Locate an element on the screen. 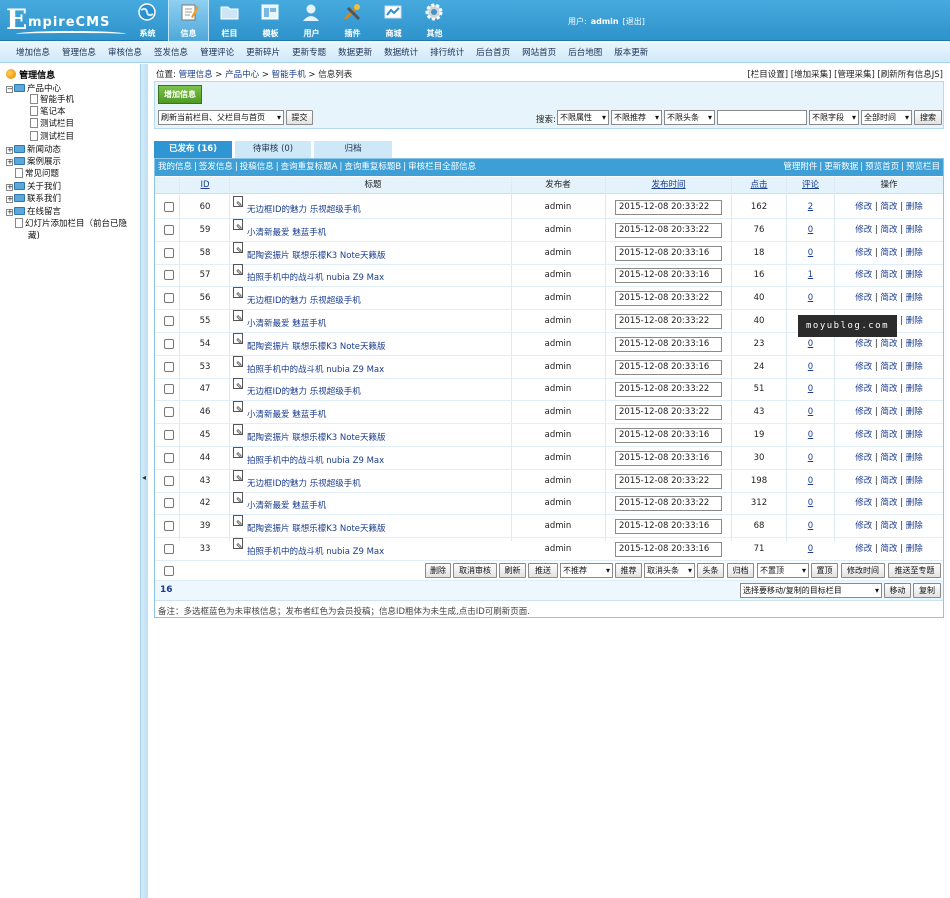 This screenshot has width=950, height=898. move-button: 移动 is located at coordinates (897, 590).